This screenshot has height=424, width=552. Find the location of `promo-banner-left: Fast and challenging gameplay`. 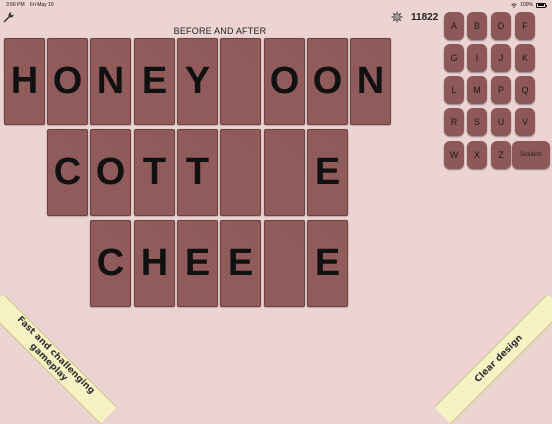

promo-banner-left: Fast and challenging gameplay is located at coordinates (59, 358).